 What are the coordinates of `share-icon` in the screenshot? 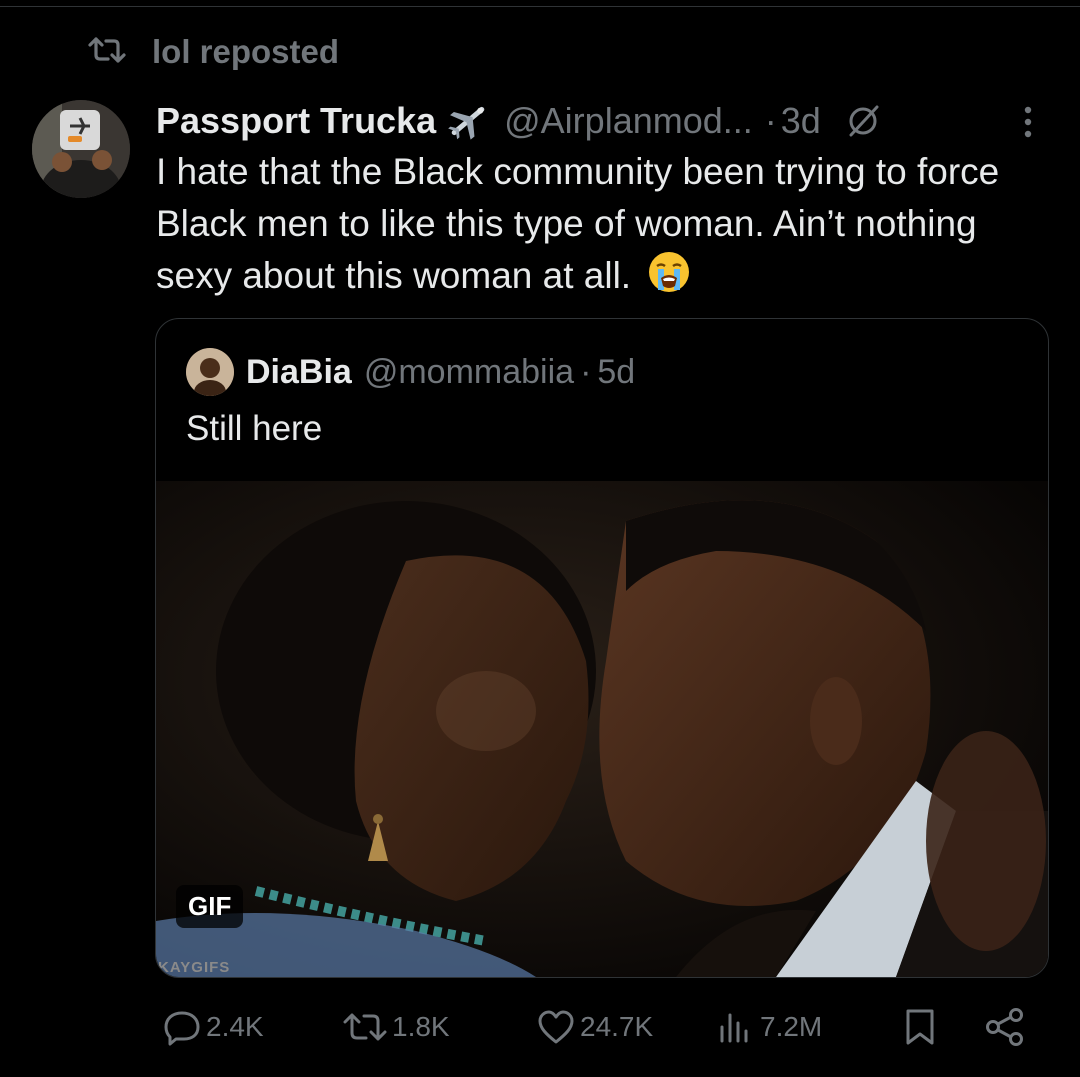 It's located at (1004, 1027).